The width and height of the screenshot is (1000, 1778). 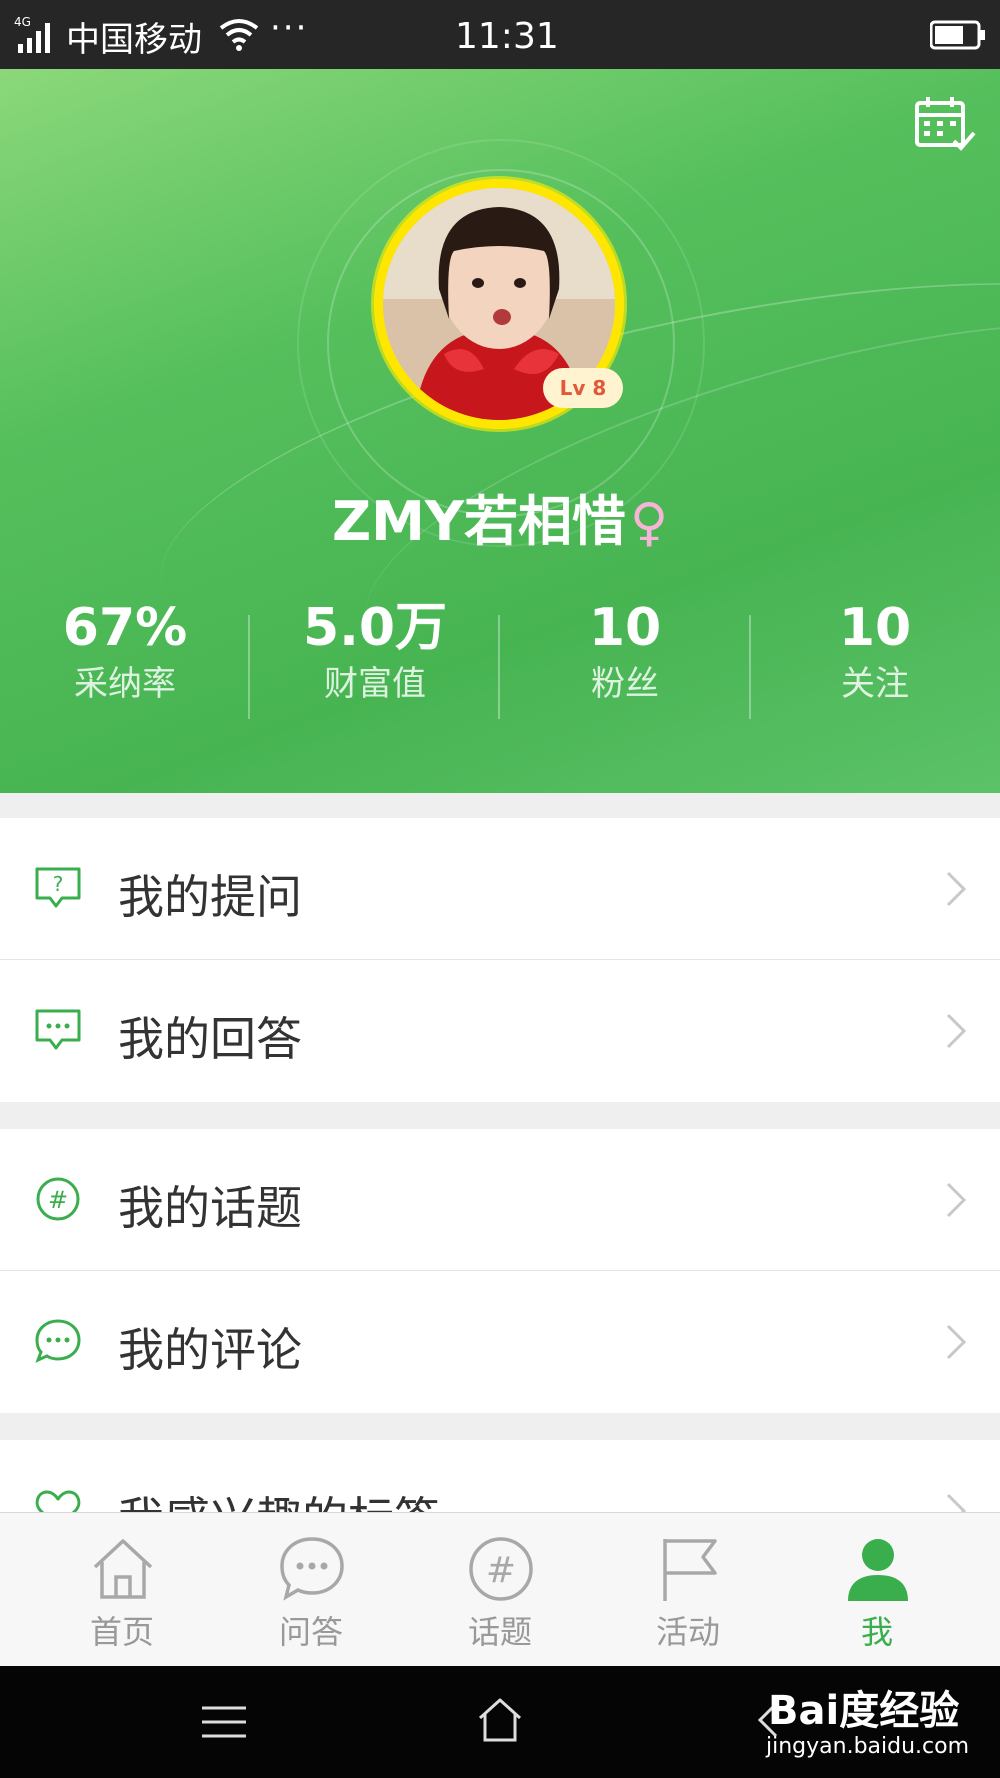 I want to click on watermark-url: jingyan.baidu.com, so click(x=868, y=1746).